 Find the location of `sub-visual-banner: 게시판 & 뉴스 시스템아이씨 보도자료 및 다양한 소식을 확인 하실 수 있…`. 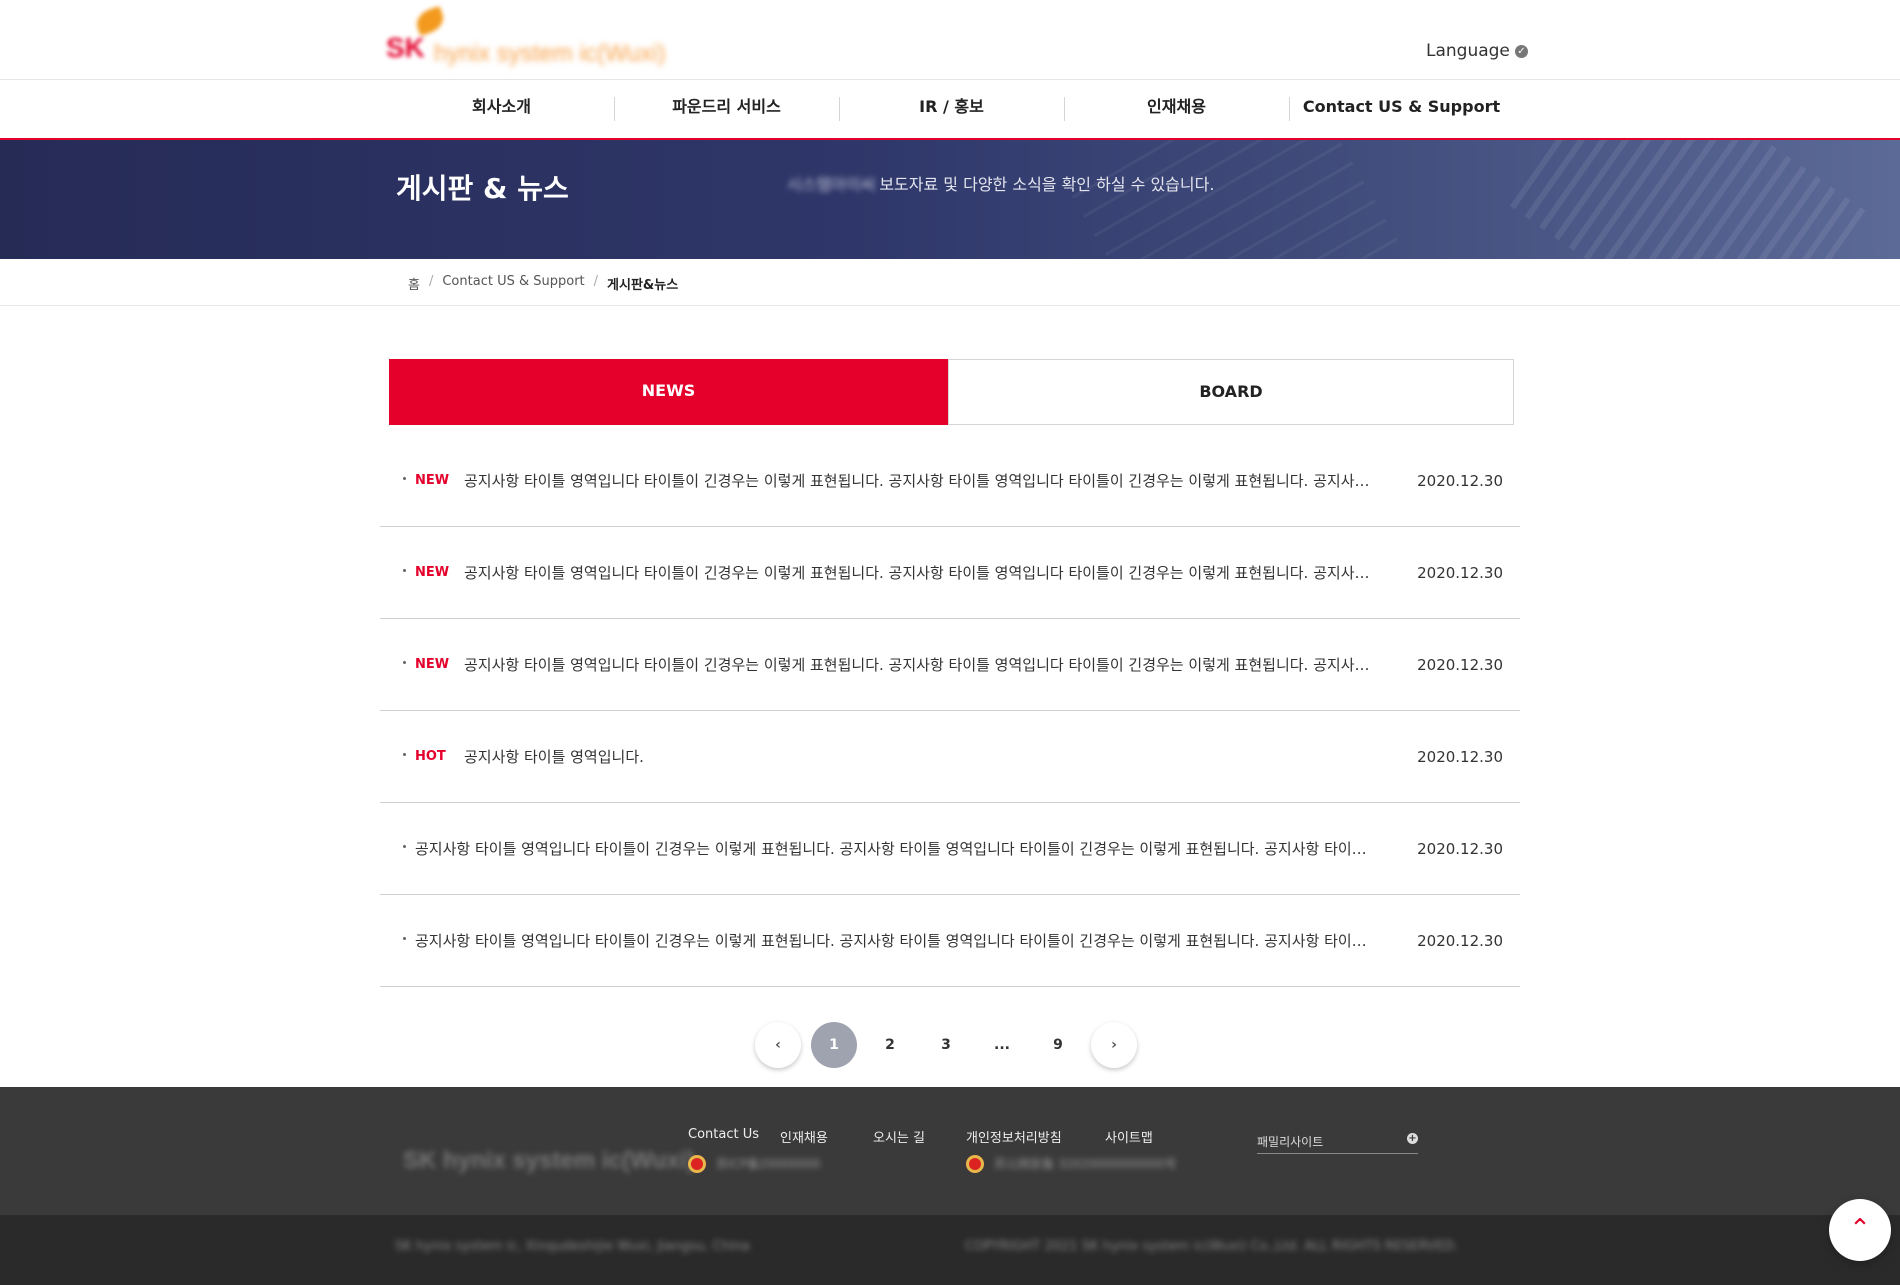

sub-visual-banner: 게시판 & 뉴스 시스템아이씨 보도자료 및 다양한 소식을 확인 하실 수 있… is located at coordinates (950, 199).